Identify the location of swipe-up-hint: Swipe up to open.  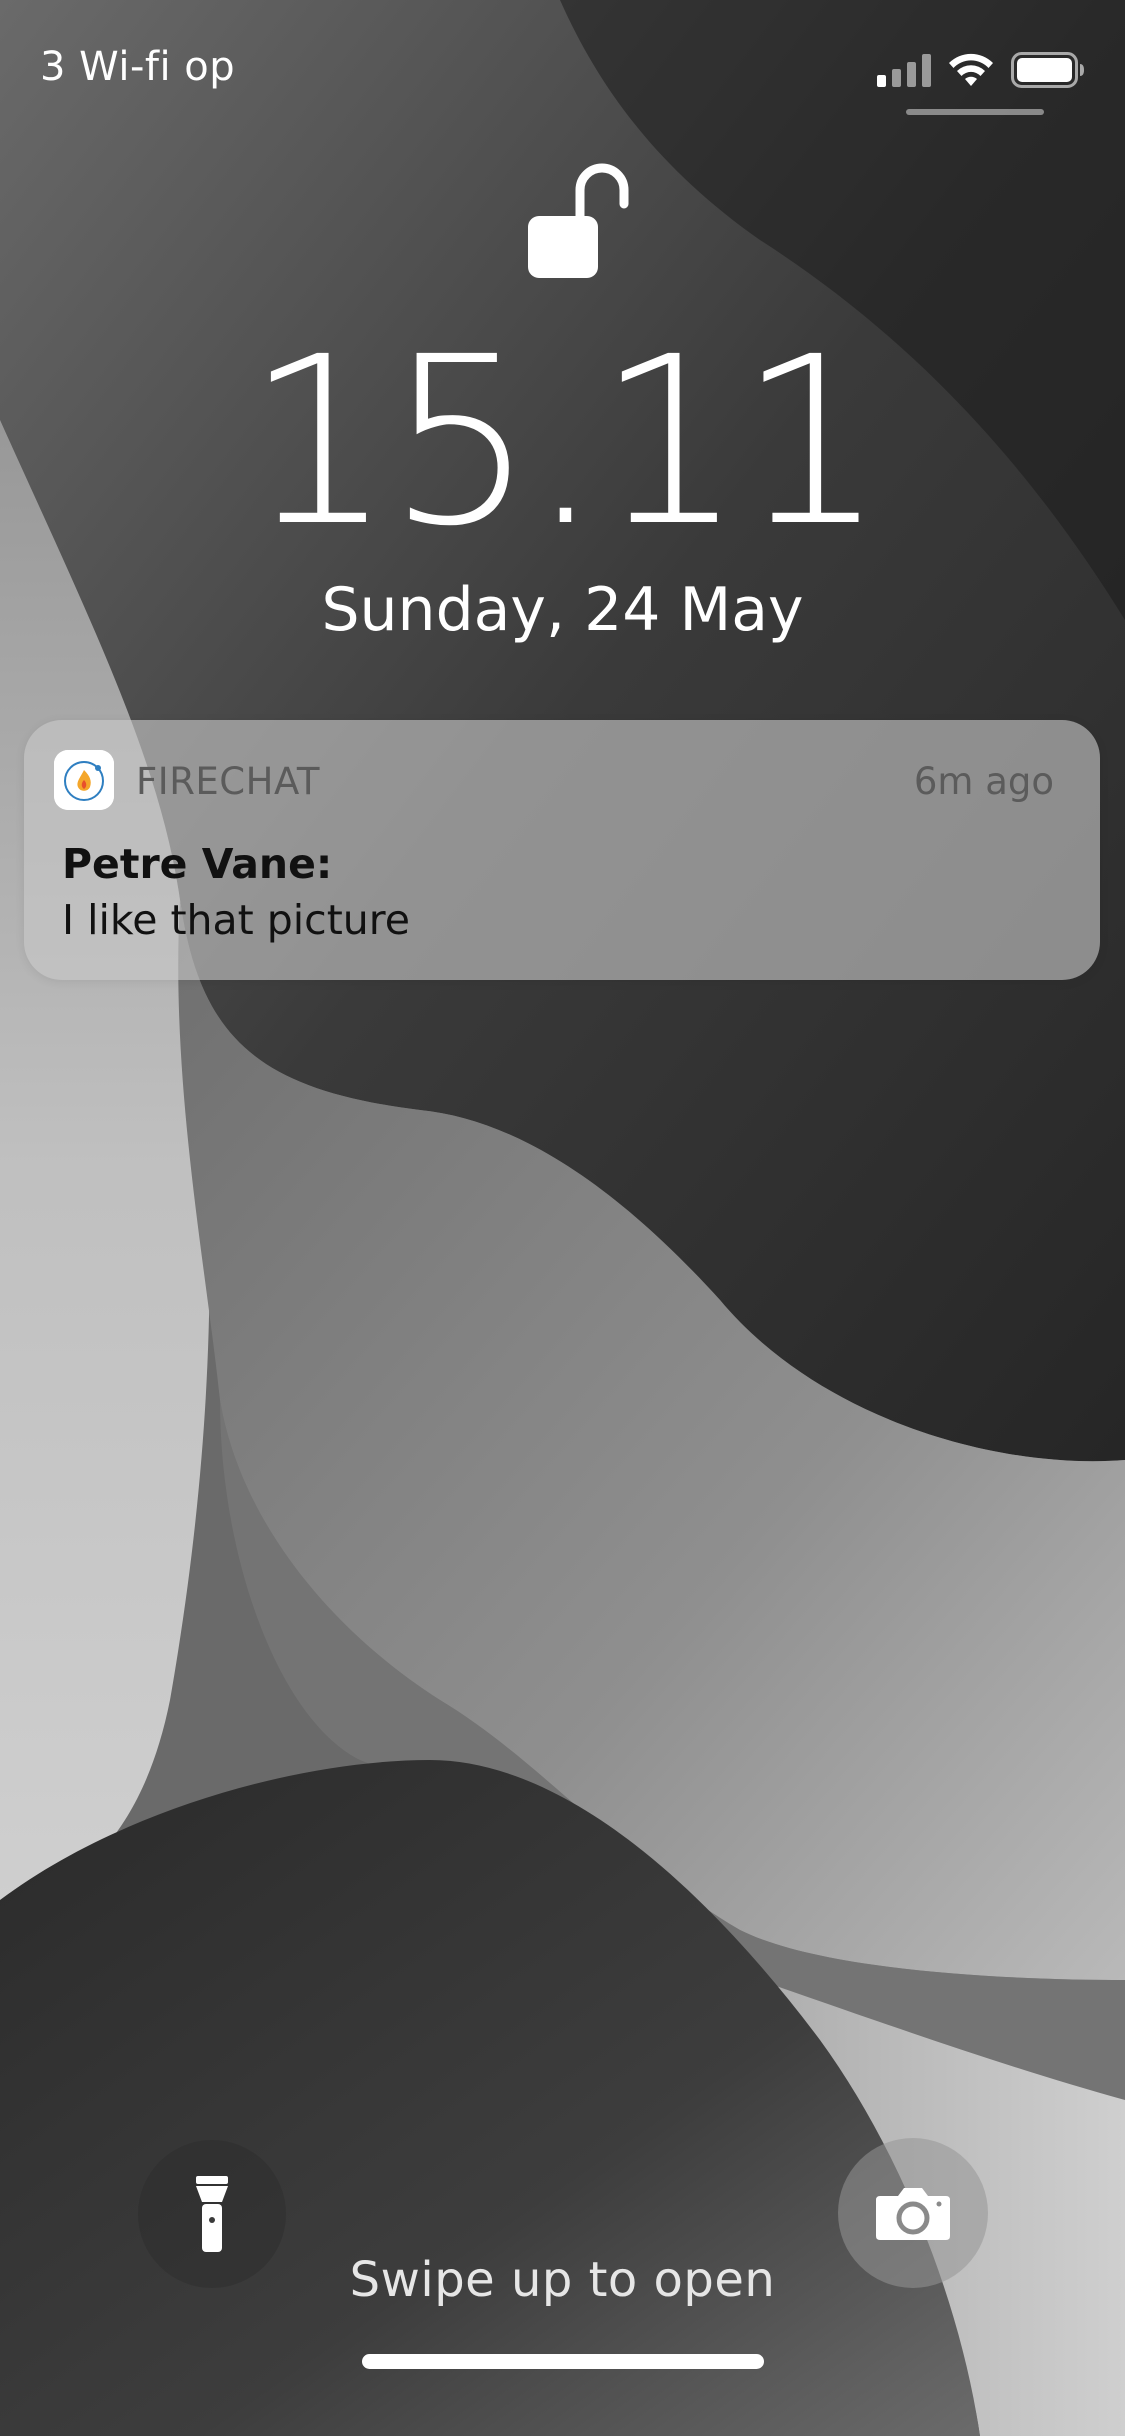
(562, 2280).